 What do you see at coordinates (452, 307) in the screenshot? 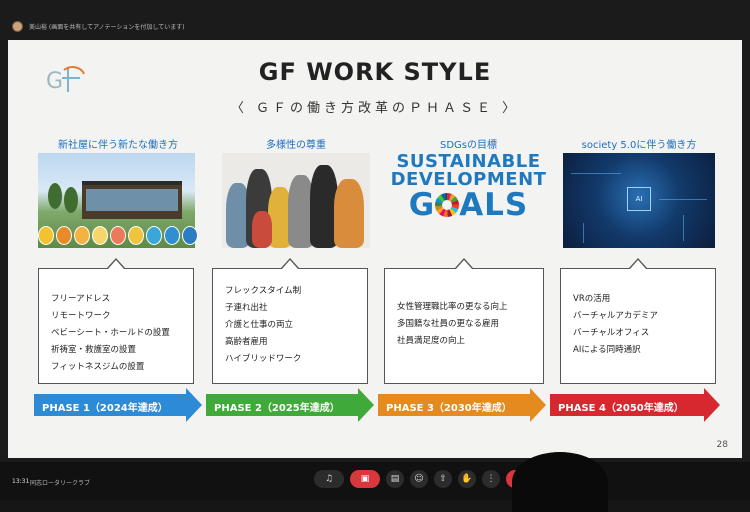
I see `list-item: 女性管理職比率の更なる向上` at bounding box center [452, 307].